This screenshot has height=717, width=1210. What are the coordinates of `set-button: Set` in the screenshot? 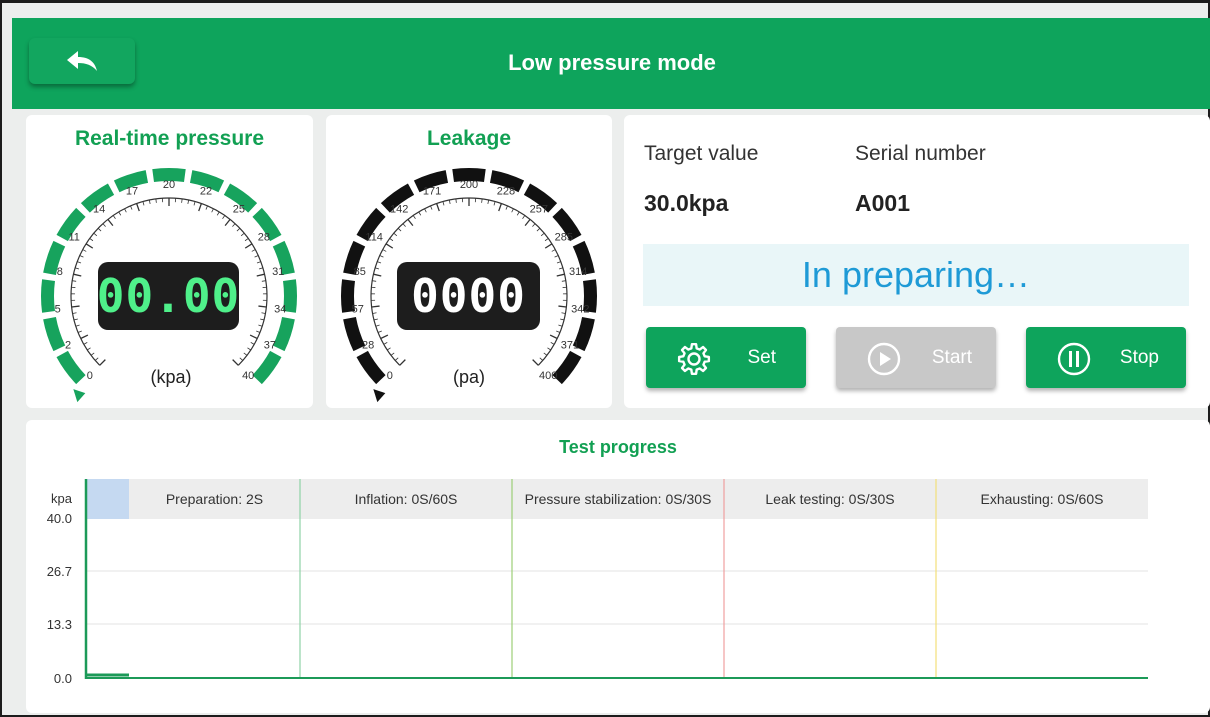 It's located at (726, 357).